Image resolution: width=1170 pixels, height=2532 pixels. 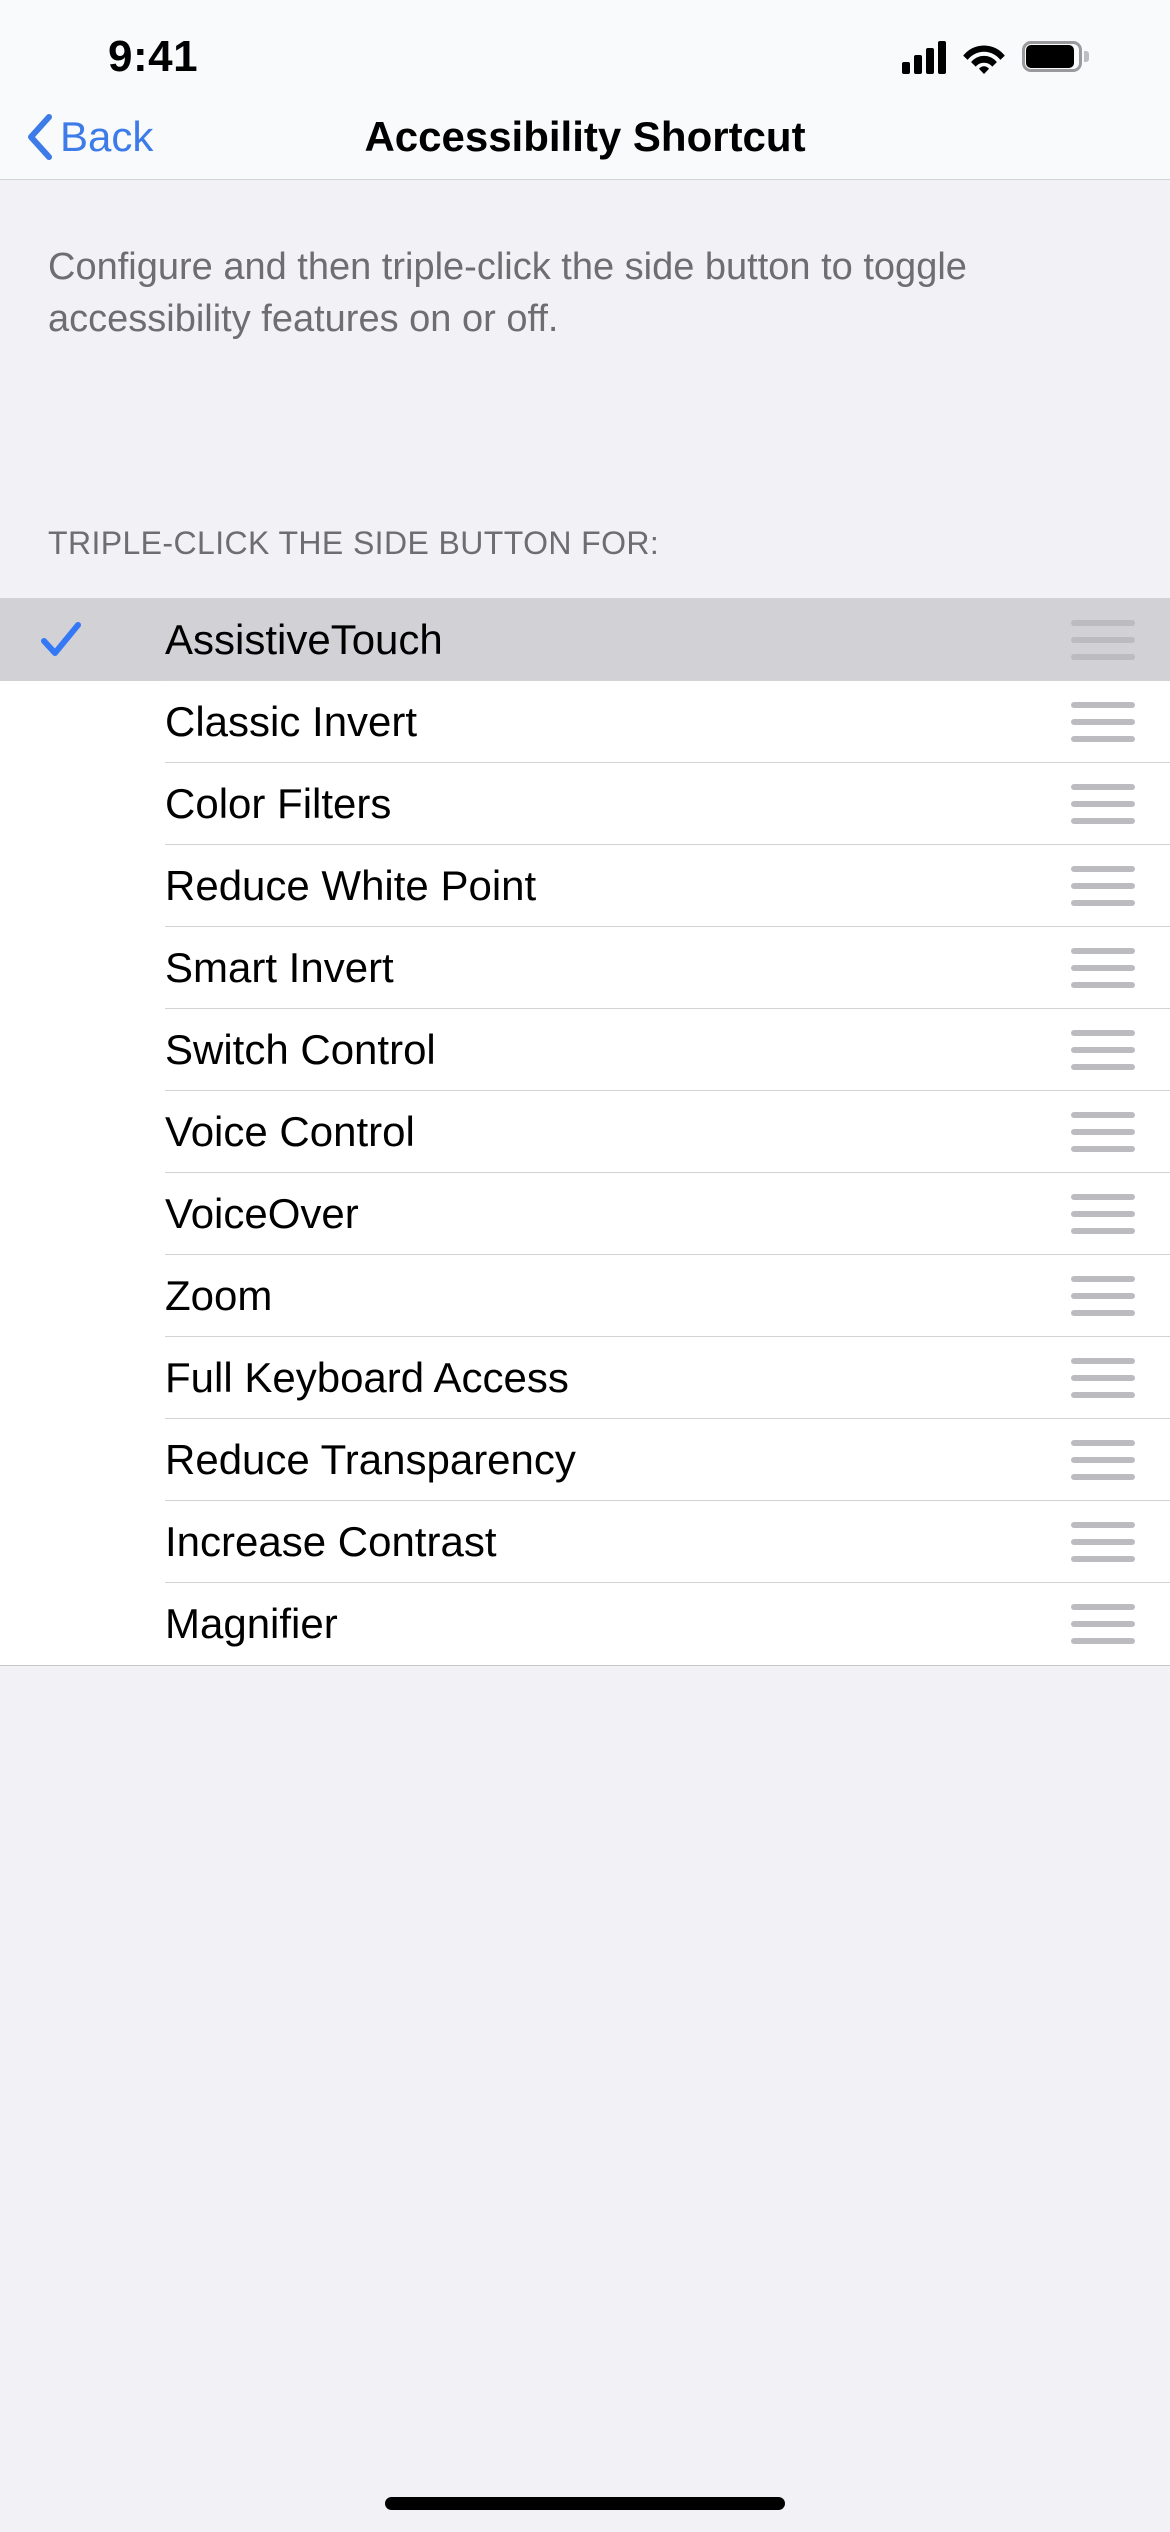 I want to click on list-item: Zoom, so click(x=585, y=1296).